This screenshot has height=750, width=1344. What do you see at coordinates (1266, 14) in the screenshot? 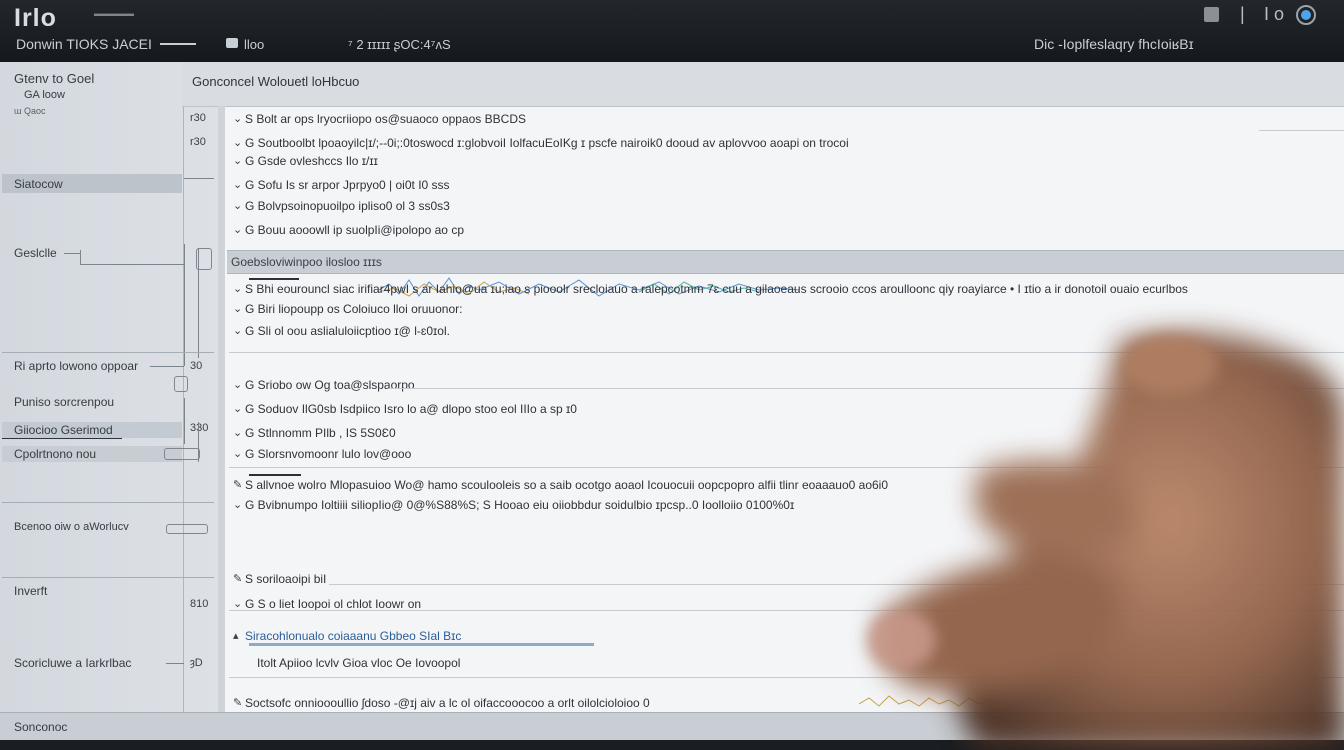
I see `minimize-icon: I` at bounding box center [1266, 14].